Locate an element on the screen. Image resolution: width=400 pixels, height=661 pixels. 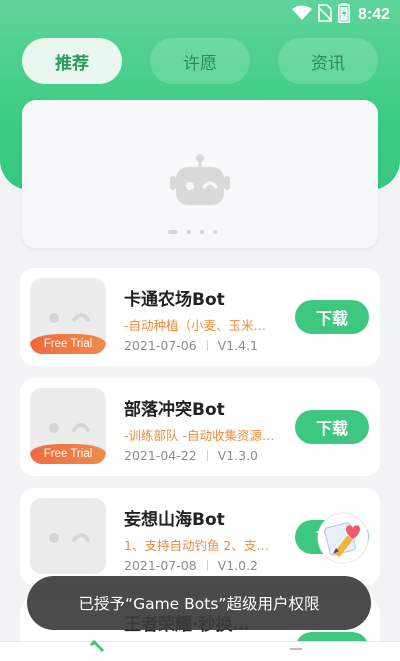
app-title: 卡通农场Bot is located at coordinates (174, 300).